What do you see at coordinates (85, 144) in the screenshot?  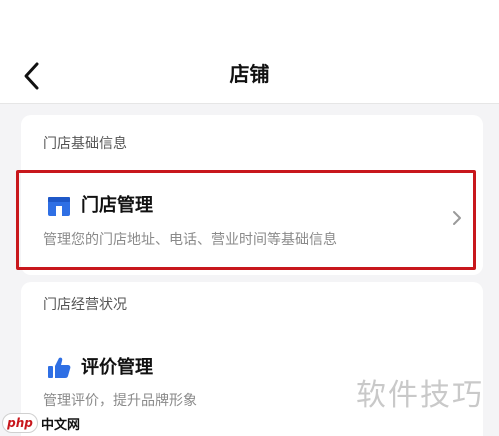 I see `section-title-store-info: 门店基础信息` at bounding box center [85, 144].